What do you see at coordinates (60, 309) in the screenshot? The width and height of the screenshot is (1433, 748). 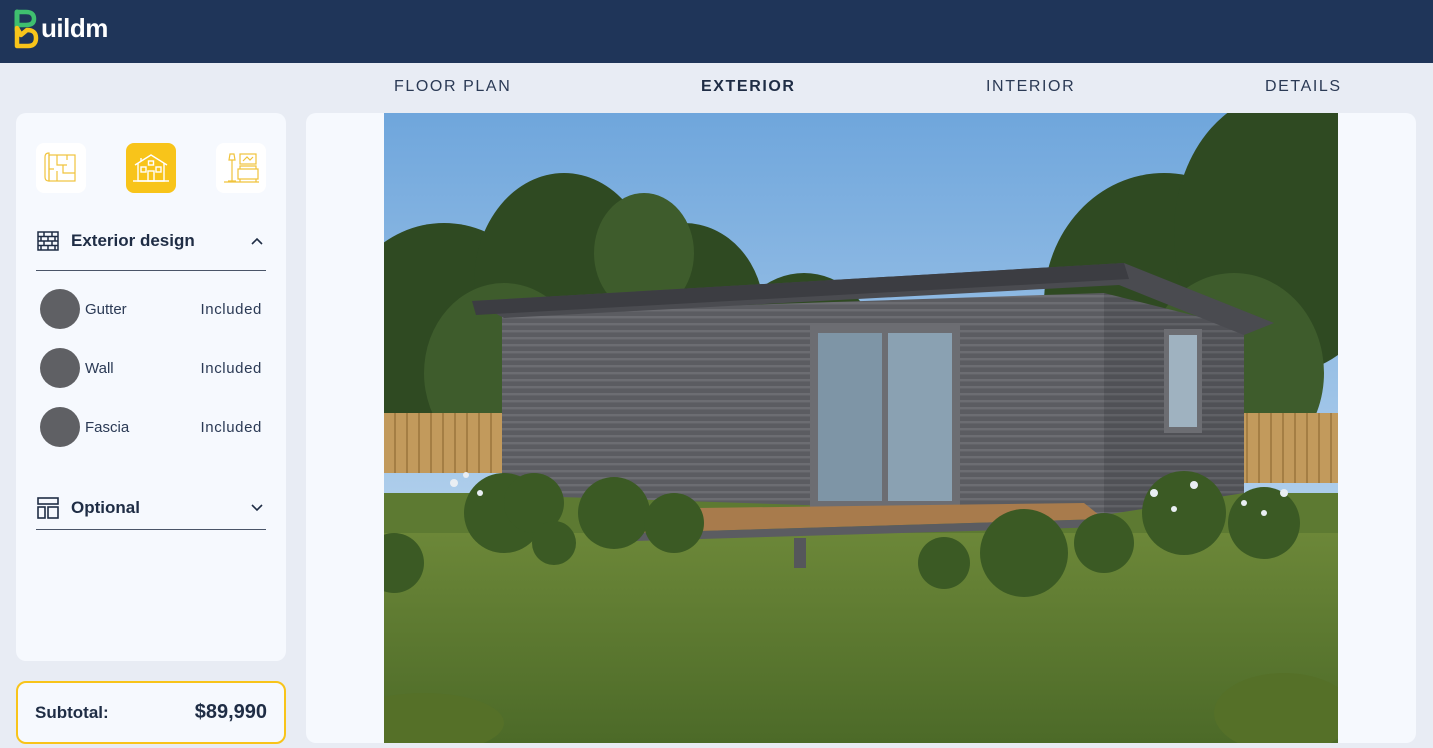 I see `gutter-color-swatch` at bounding box center [60, 309].